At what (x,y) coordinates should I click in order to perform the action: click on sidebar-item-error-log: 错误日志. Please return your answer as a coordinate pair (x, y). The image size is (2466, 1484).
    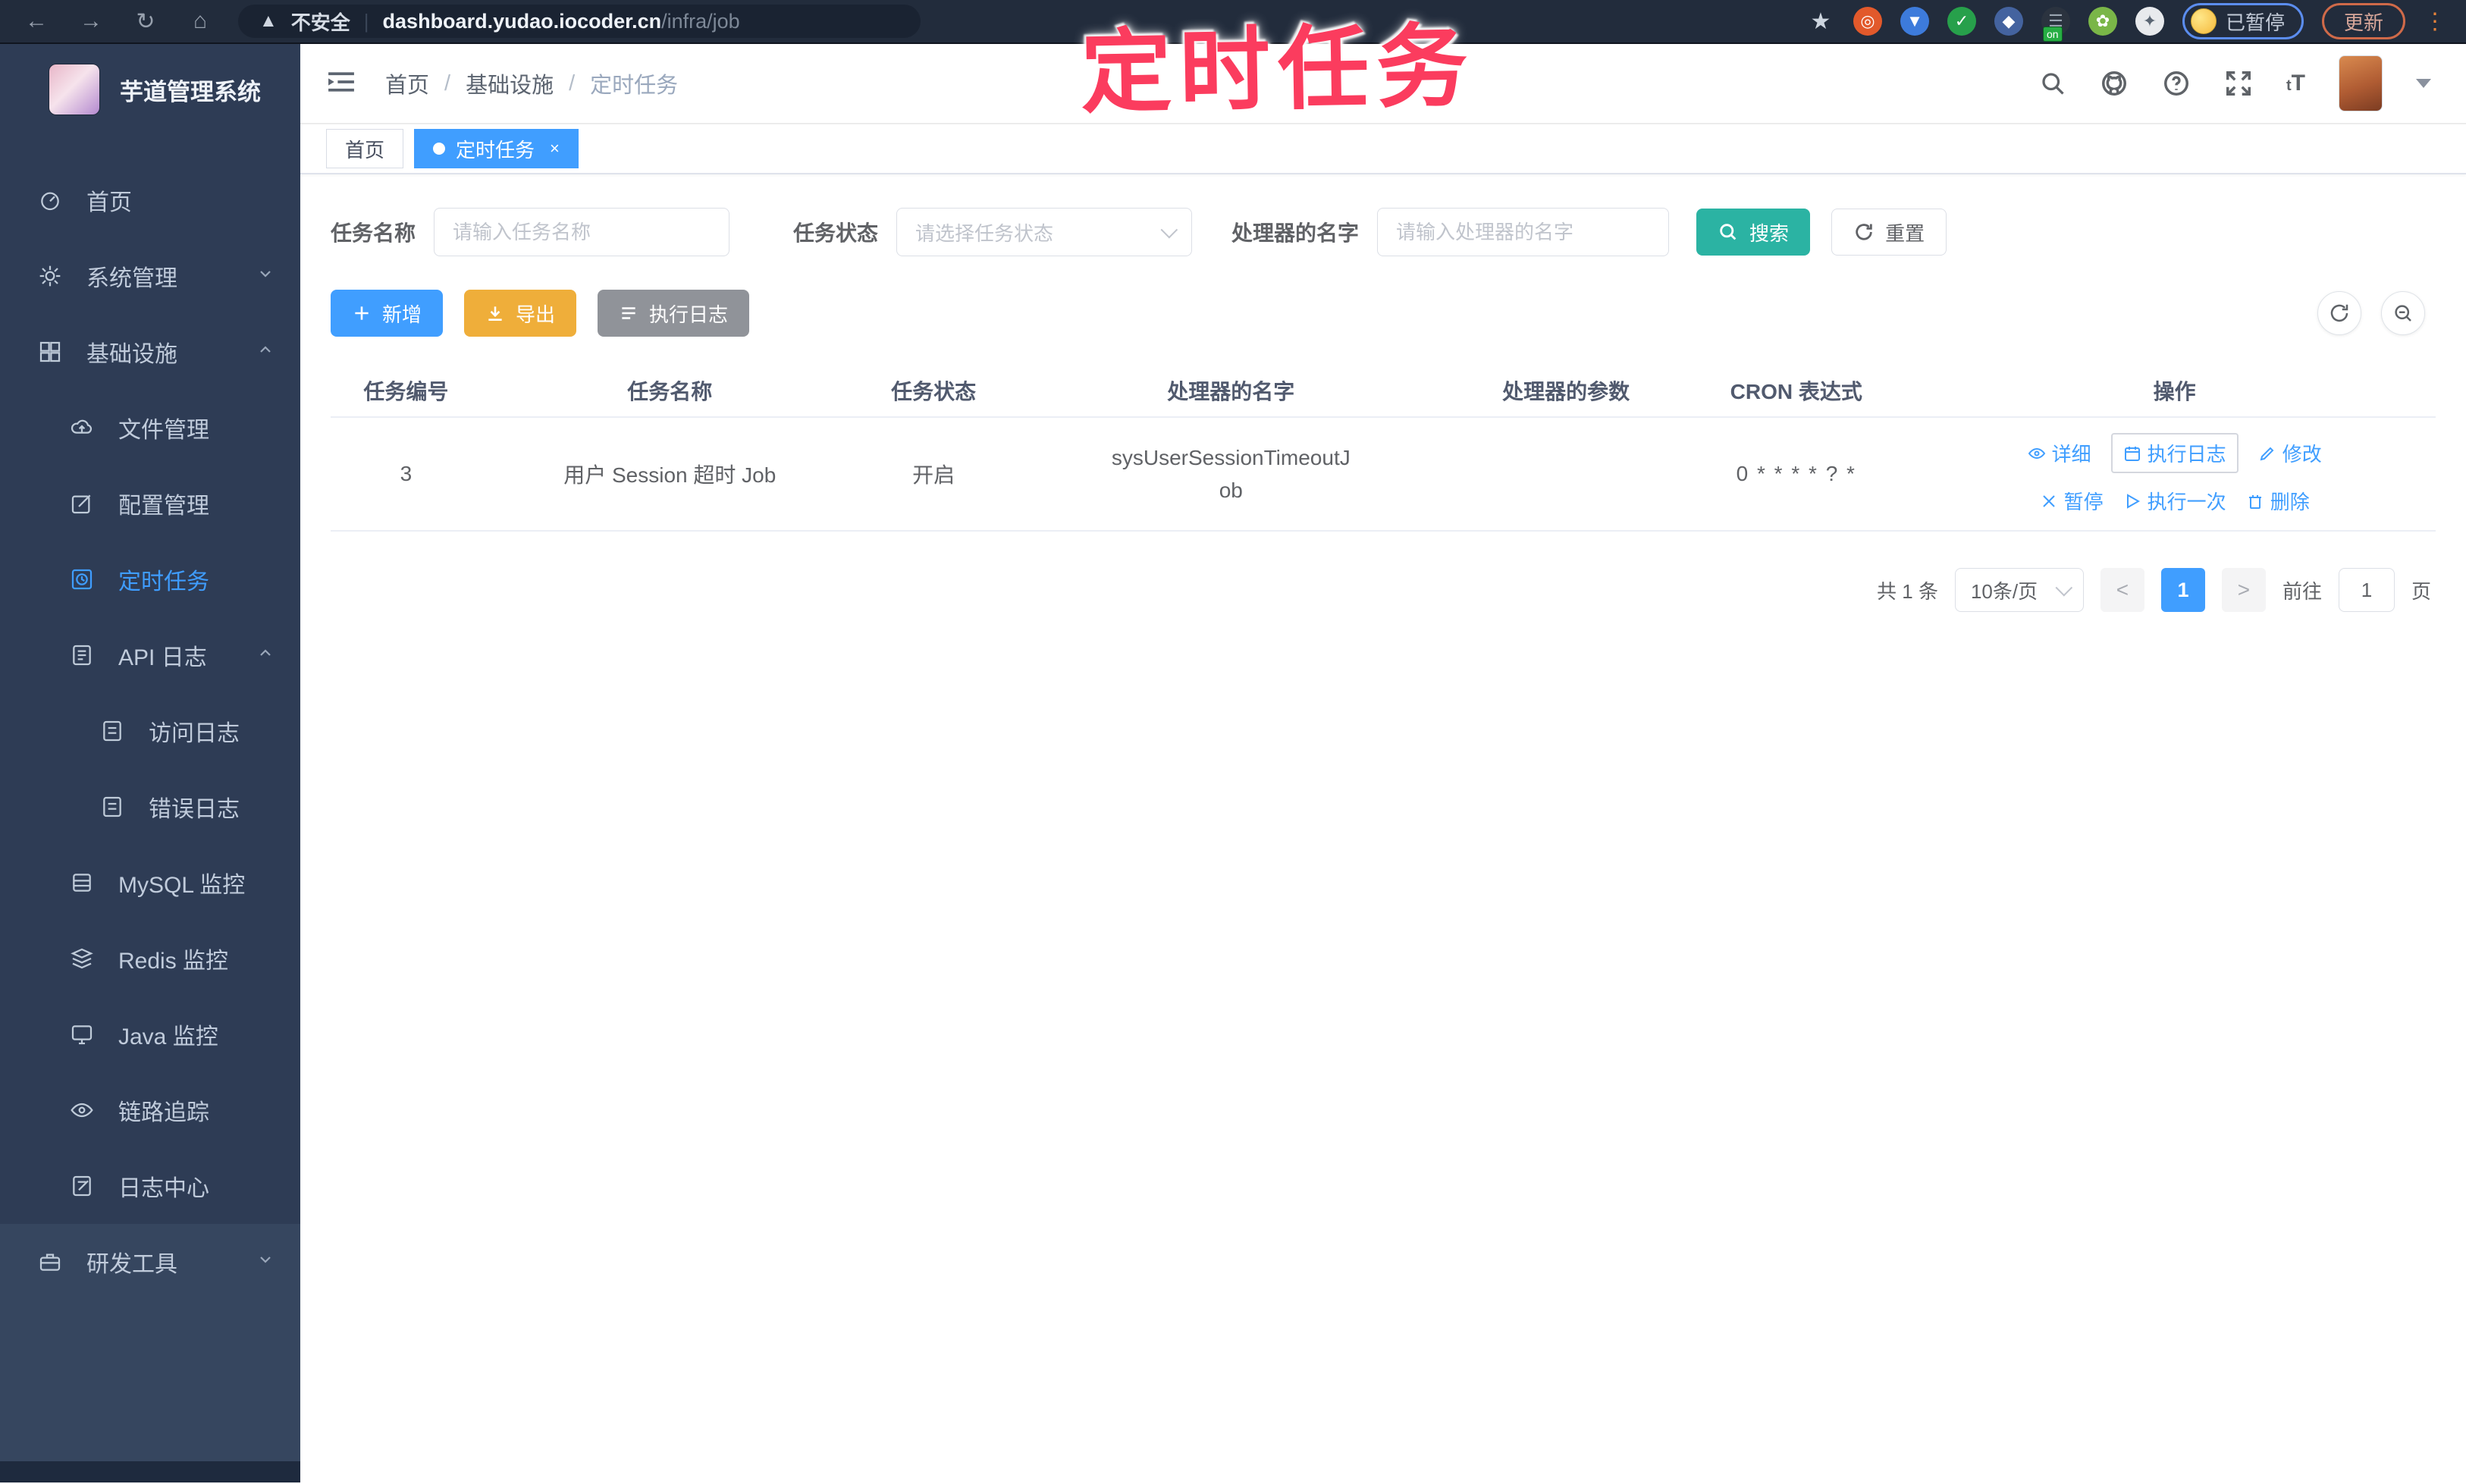
    Looking at the image, I should click on (150, 807).